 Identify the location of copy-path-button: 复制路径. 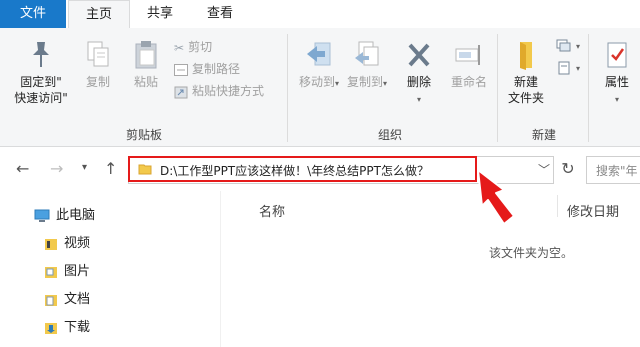
(207, 69).